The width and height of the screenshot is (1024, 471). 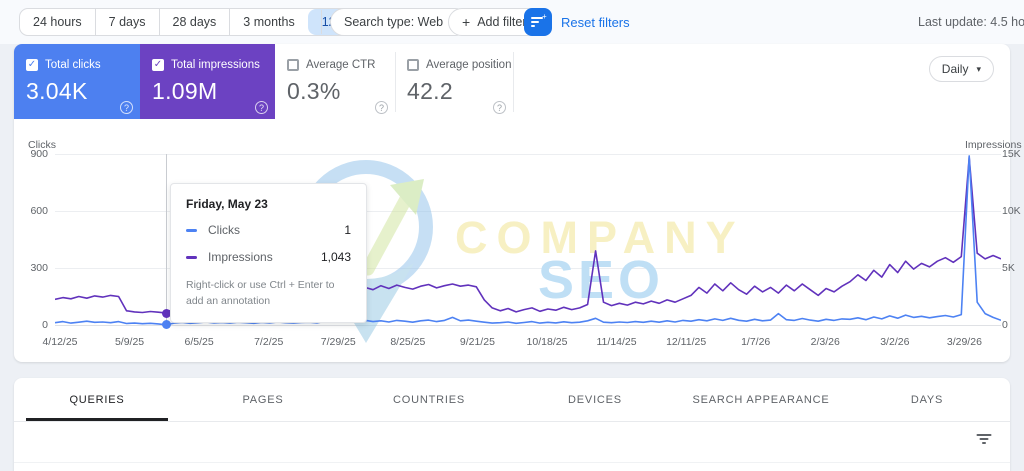 I want to click on tooltip-row-clicks: Clicks 1, so click(x=268, y=230).